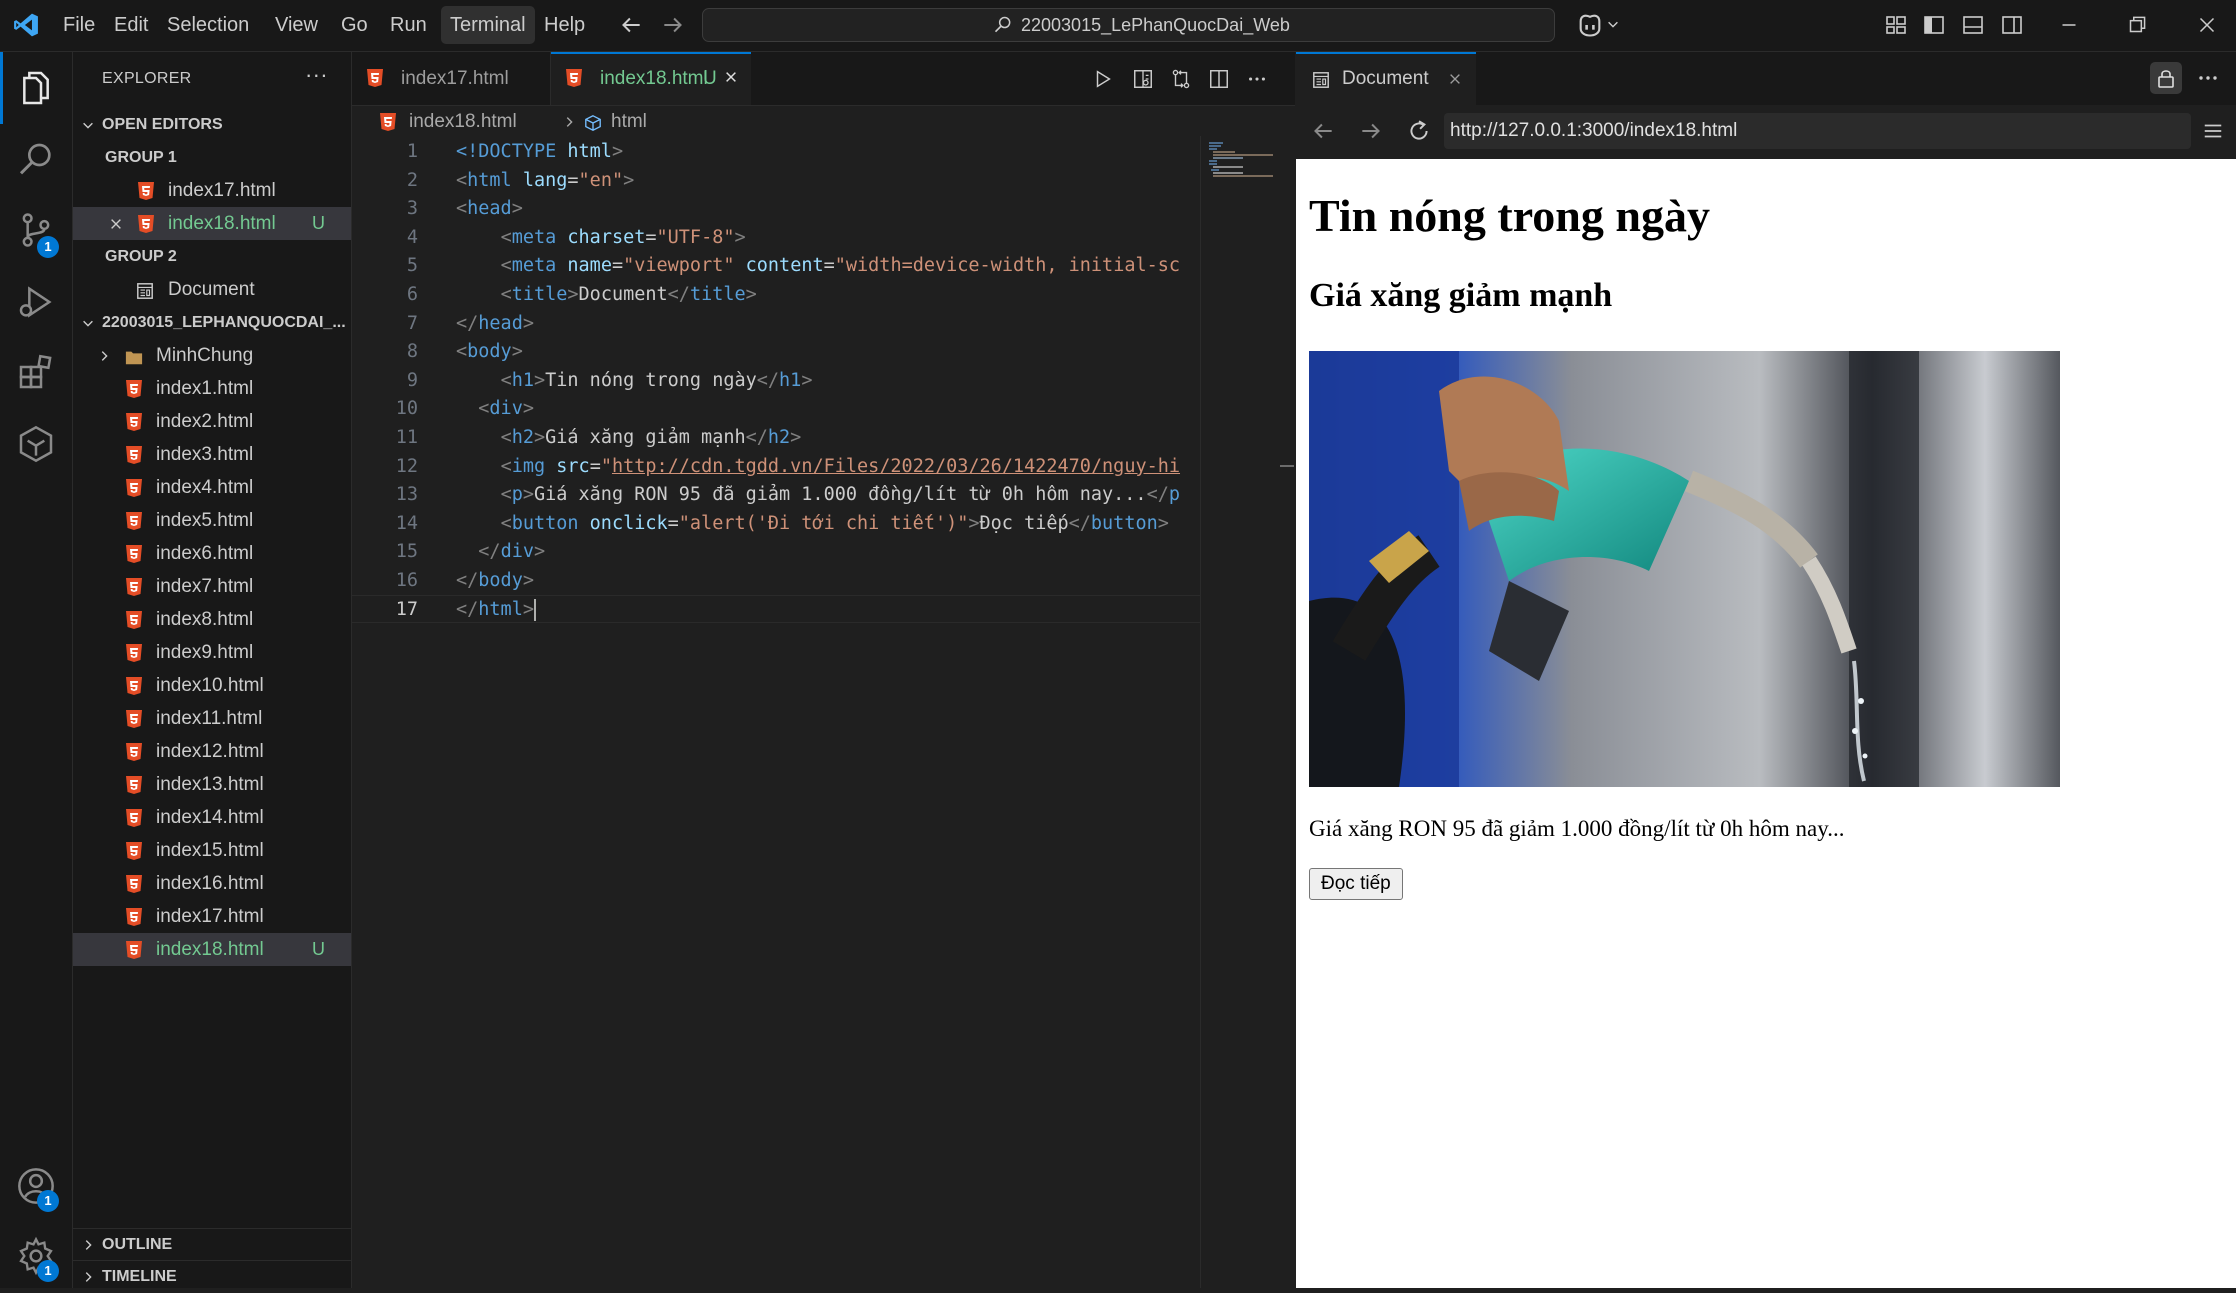 This screenshot has height=1293, width=2236. I want to click on toggle-secondary-sidebar-icon, so click(2012, 25).